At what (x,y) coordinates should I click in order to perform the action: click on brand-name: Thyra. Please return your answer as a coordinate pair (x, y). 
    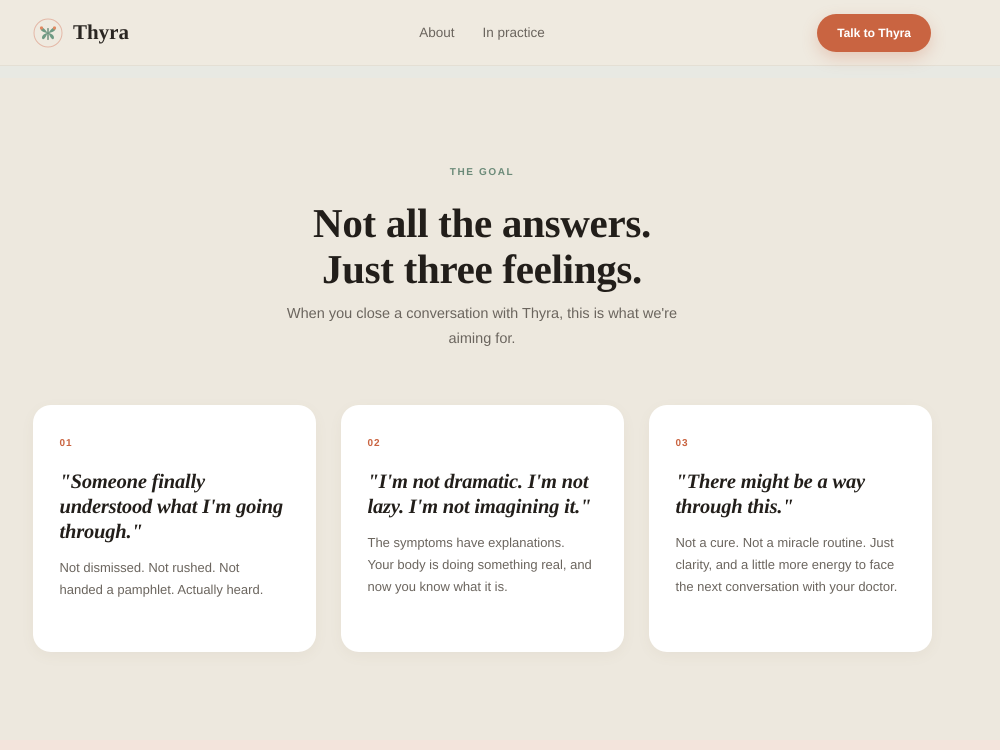
    Looking at the image, I should click on (101, 32).